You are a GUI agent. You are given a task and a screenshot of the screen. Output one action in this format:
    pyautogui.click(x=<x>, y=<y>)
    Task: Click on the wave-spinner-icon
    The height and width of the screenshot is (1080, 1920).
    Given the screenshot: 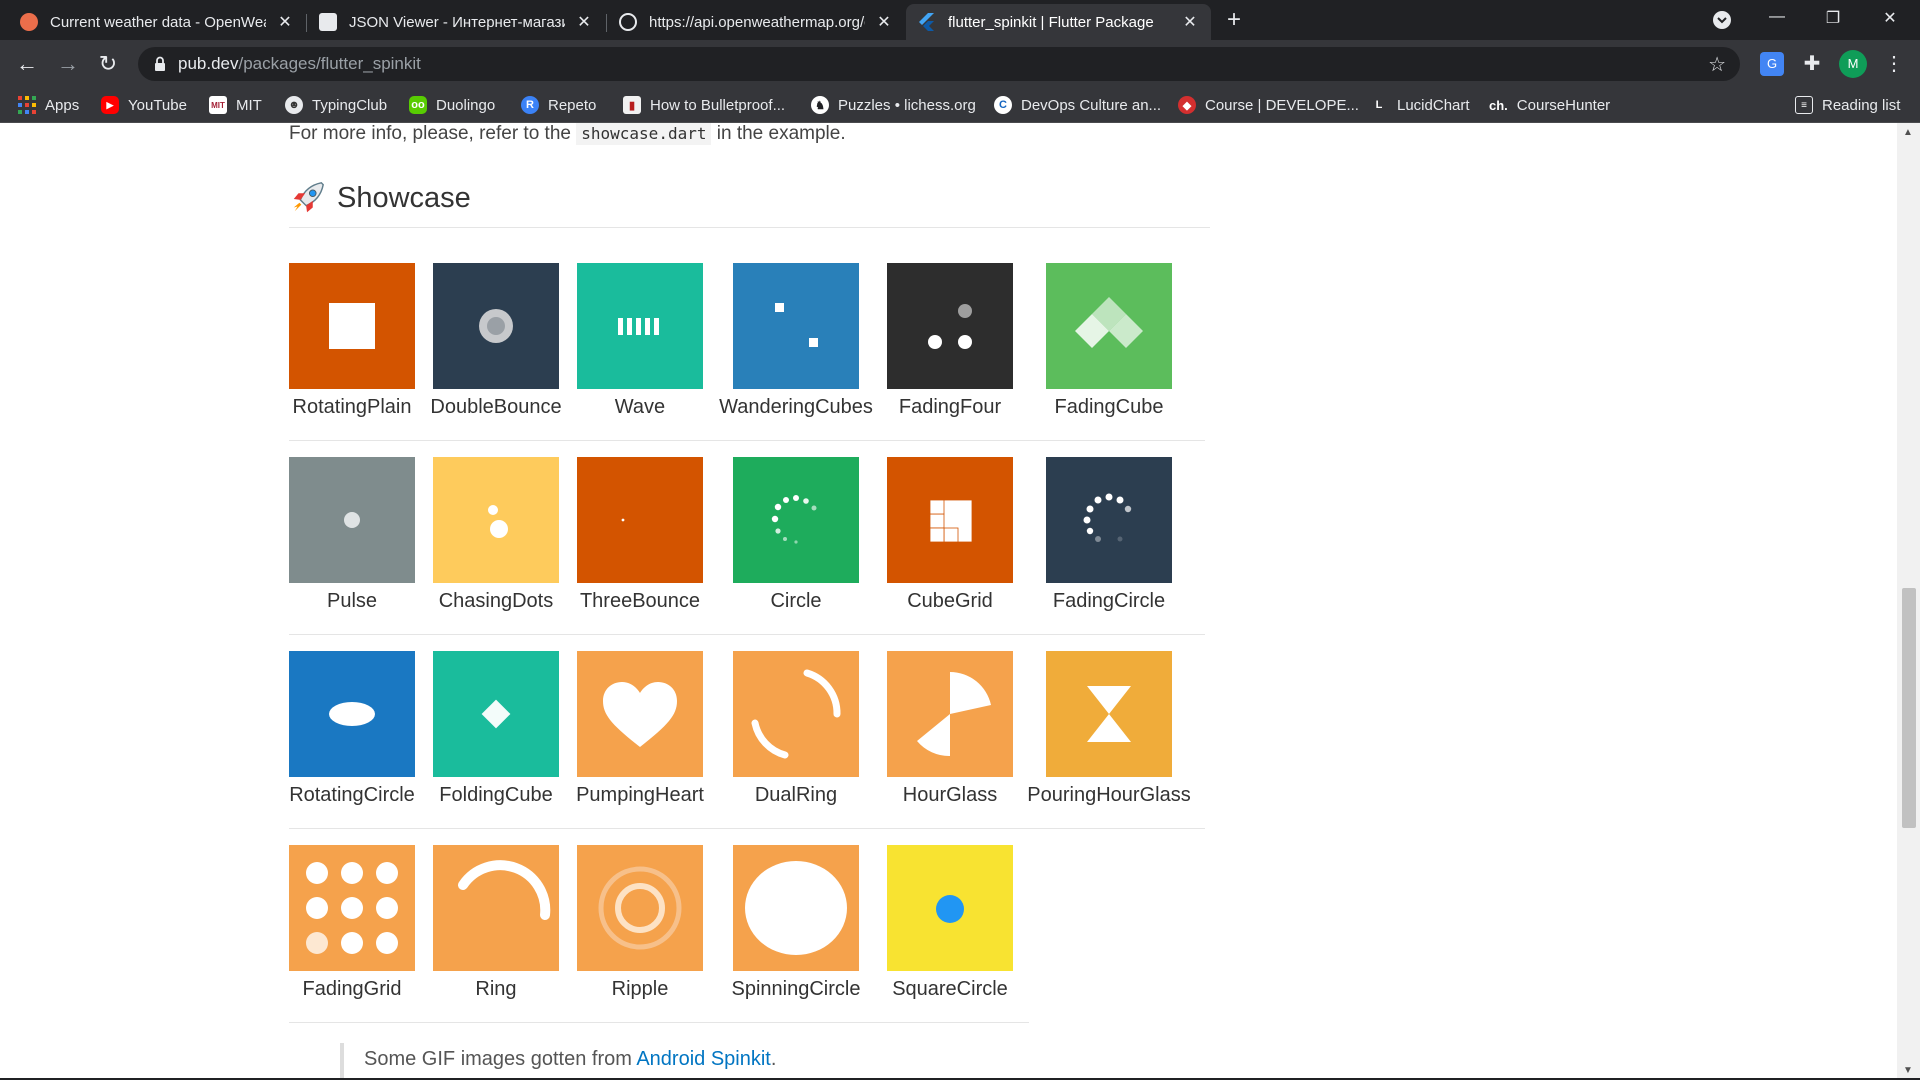 What is the action you would take?
    pyautogui.click(x=638, y=326)
    